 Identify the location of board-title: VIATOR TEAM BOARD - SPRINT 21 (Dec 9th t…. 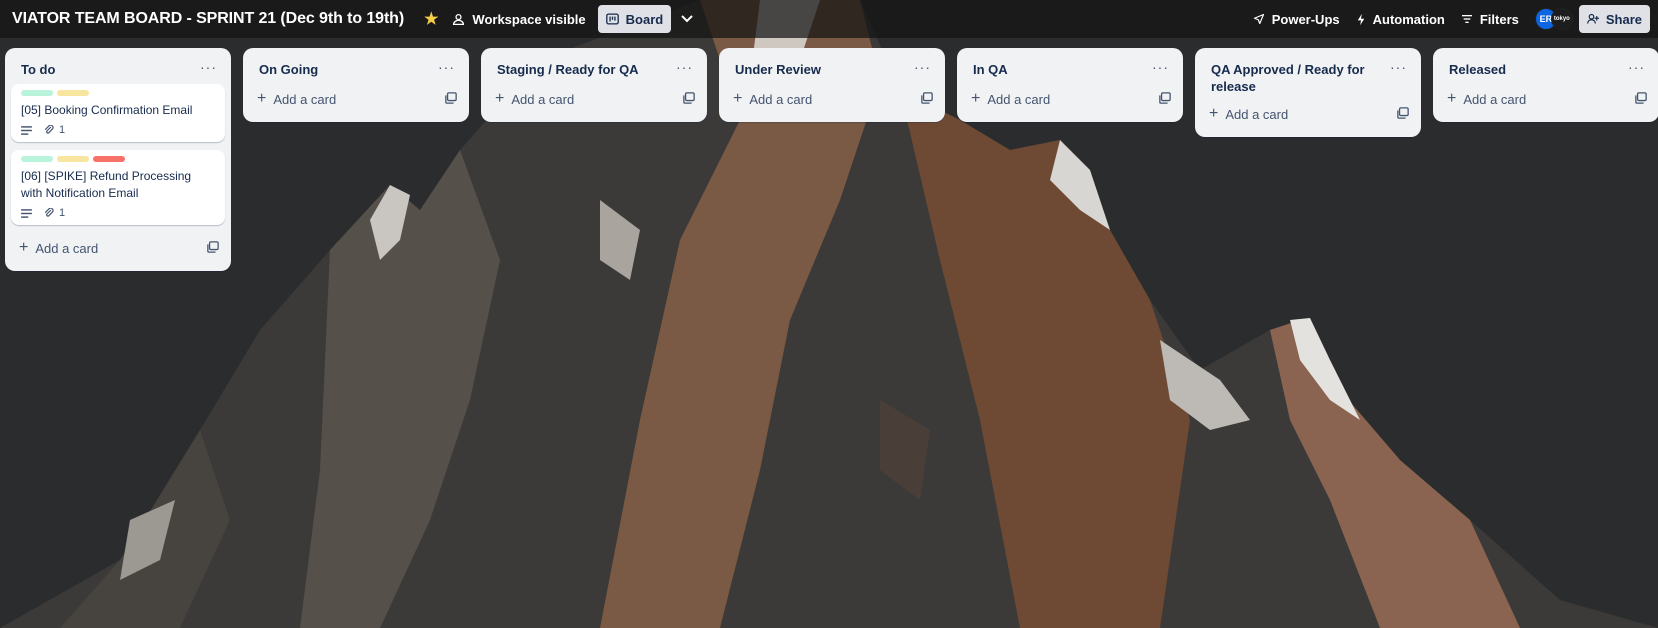
(208, 19).